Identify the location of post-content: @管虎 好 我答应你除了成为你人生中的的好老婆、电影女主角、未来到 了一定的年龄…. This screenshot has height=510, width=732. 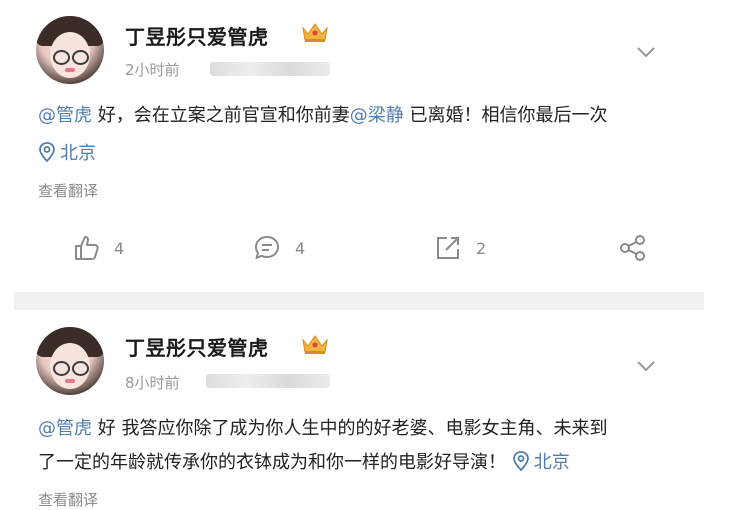
(368, 446).